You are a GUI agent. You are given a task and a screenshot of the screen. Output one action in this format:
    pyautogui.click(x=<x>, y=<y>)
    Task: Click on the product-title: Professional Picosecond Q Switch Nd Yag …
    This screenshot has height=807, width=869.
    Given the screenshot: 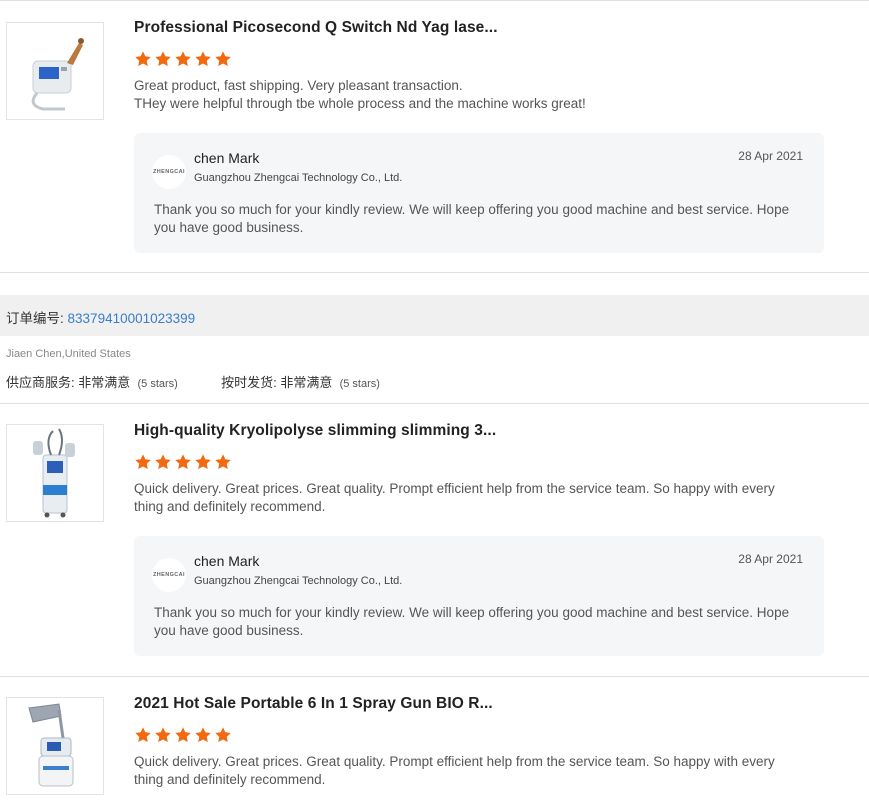 What is the action you would take?
    pyautogui.click(x=316, y=28)
    